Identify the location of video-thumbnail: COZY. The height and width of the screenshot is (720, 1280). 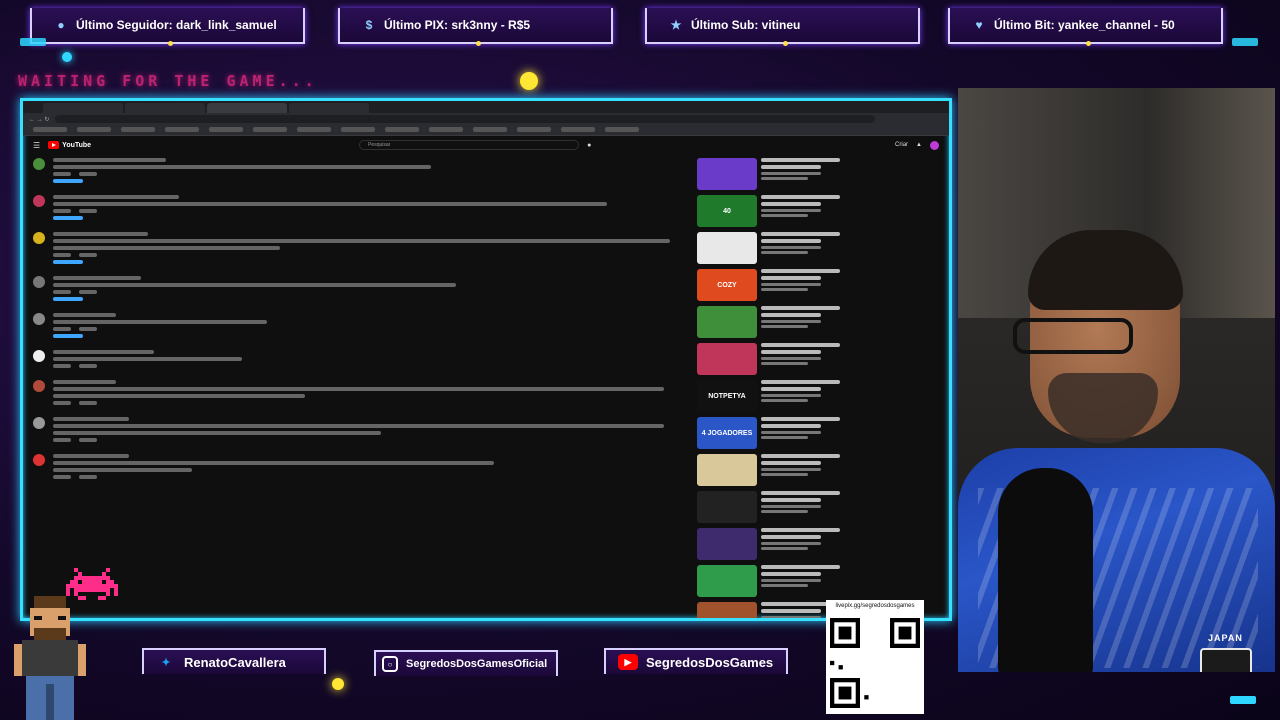
(727, 285).